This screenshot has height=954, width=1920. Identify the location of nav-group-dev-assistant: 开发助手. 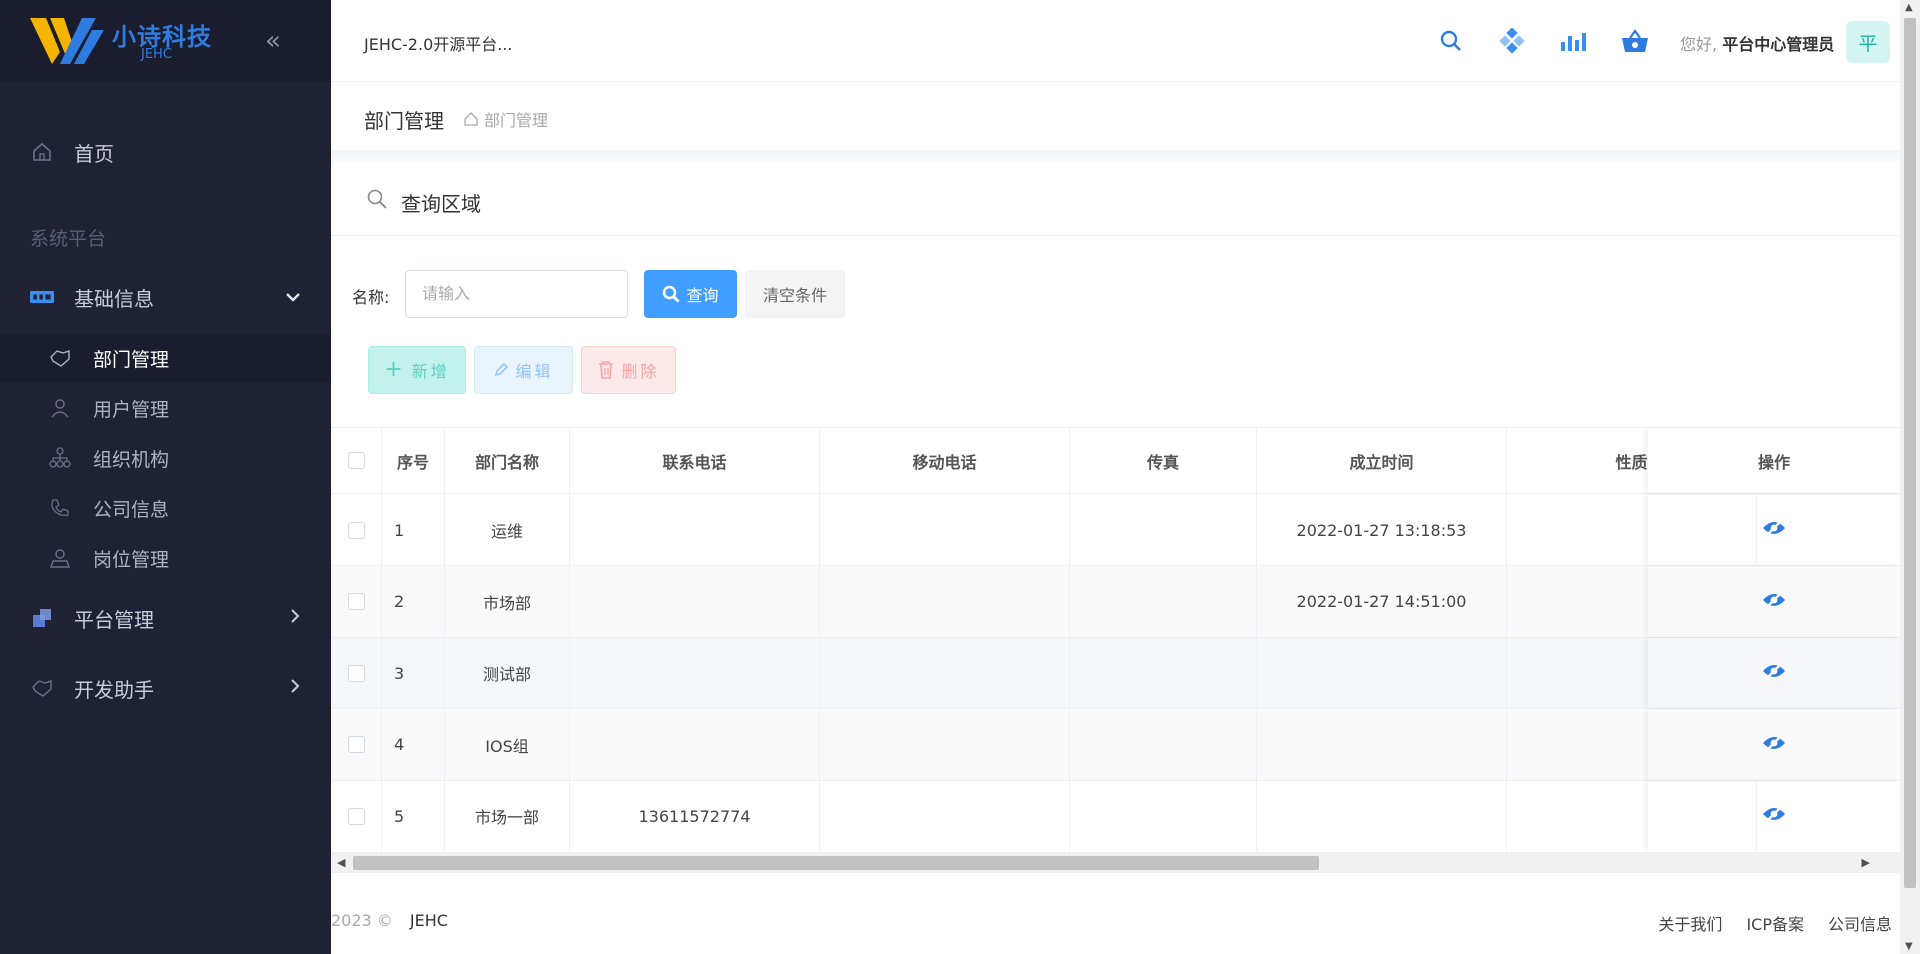
(165, 688).